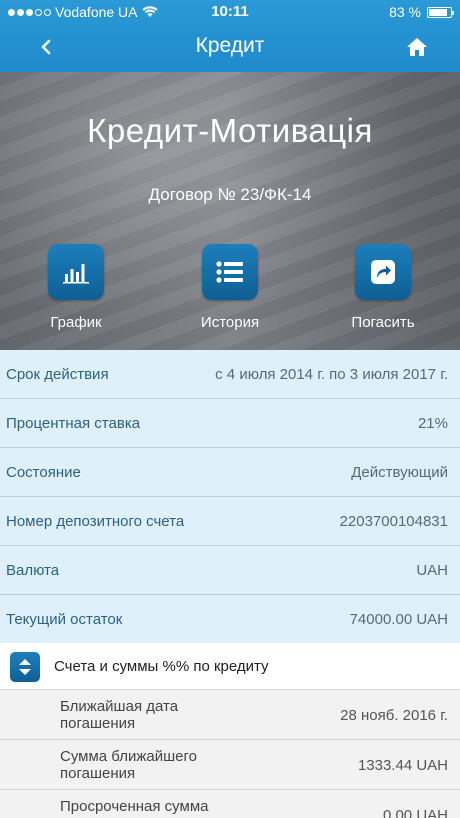  I want to click on contract-number: Договор № 23/ФК-14, so click(230, 194).